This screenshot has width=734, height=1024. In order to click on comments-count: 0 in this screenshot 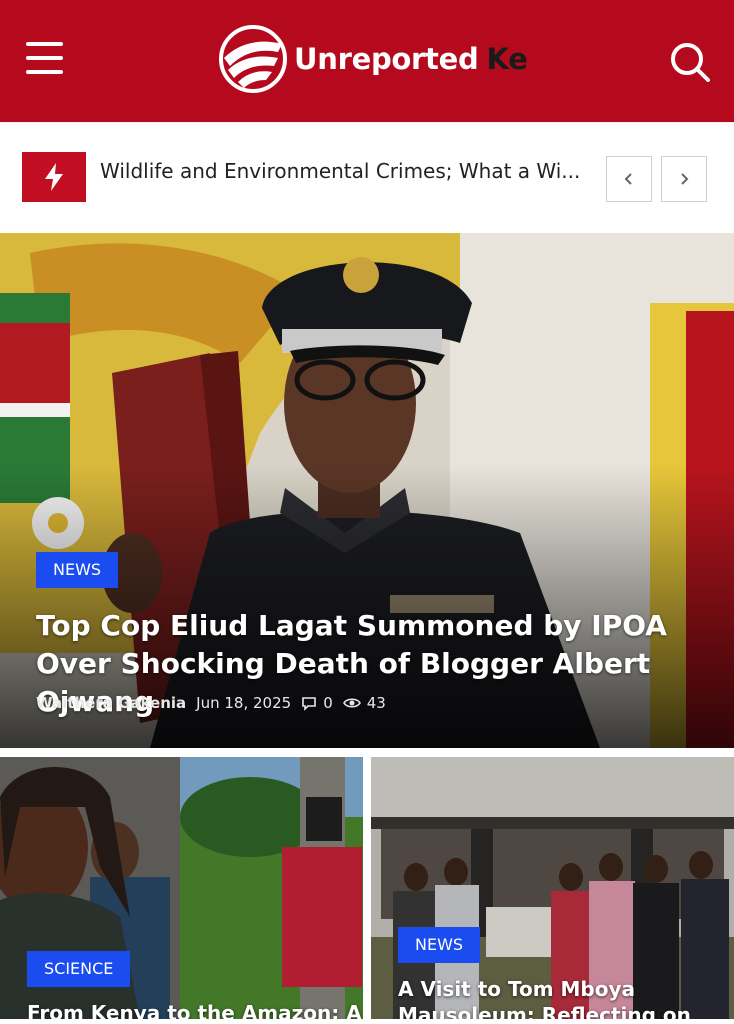, I will do `click(317, 703)`.